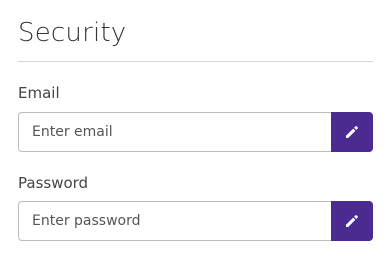 This screenshot has height=258, width=390. I want to click on email-field, so click(174, 132).